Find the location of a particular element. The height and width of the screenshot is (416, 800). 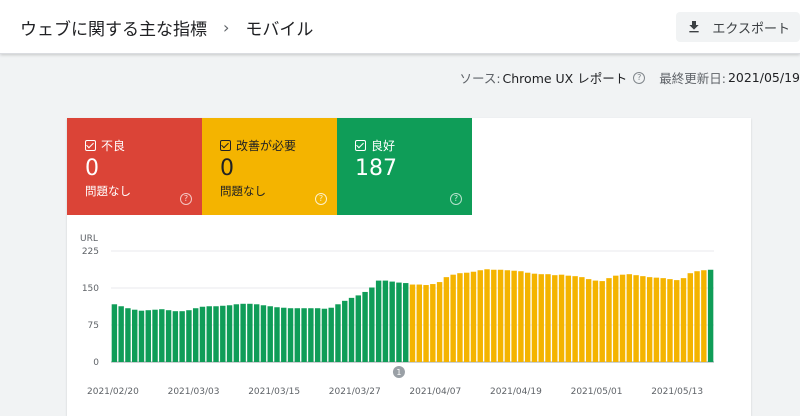

tile-poor-sub: 問題なし is located at coordinates (108, 191).